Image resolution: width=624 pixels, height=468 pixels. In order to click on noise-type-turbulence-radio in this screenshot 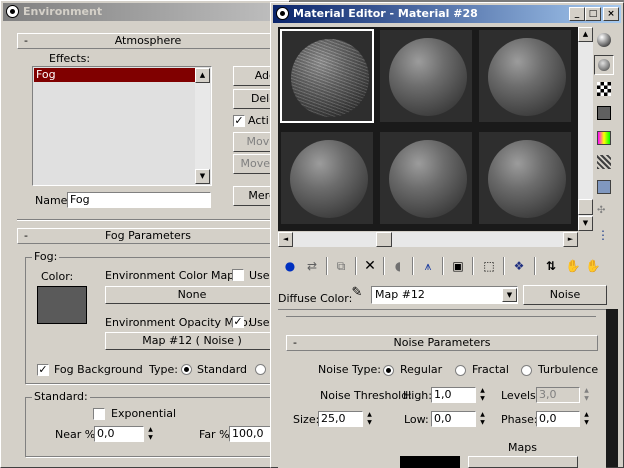, I will do `click(526, 370)`.